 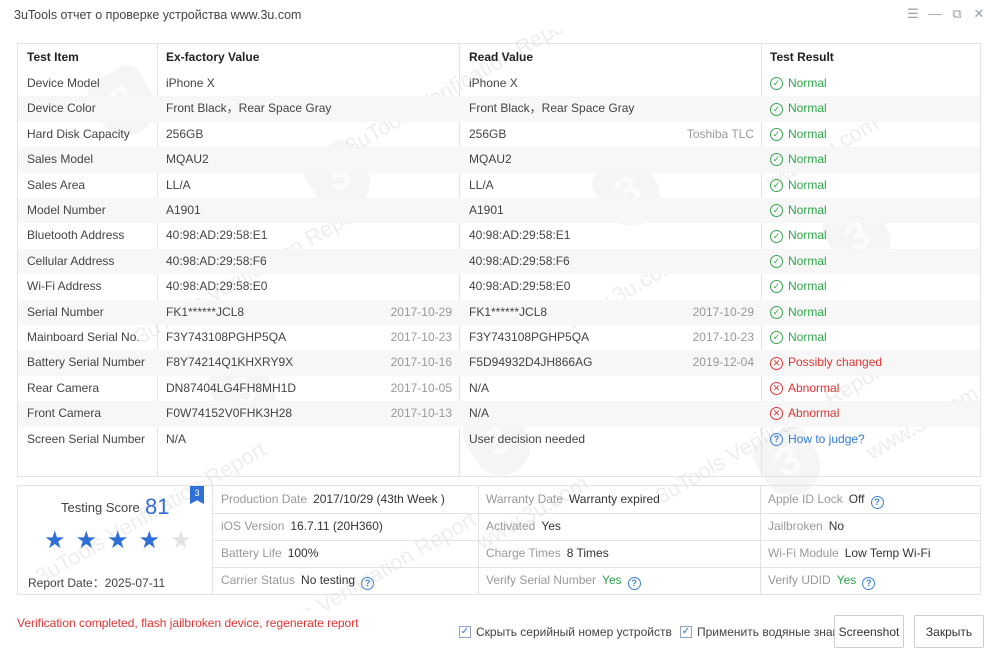 What do you see at coordinates (723, 311) in the screenshot?
I see `read-value-extra: 2017-10-29` at bounding box center [723, 311].